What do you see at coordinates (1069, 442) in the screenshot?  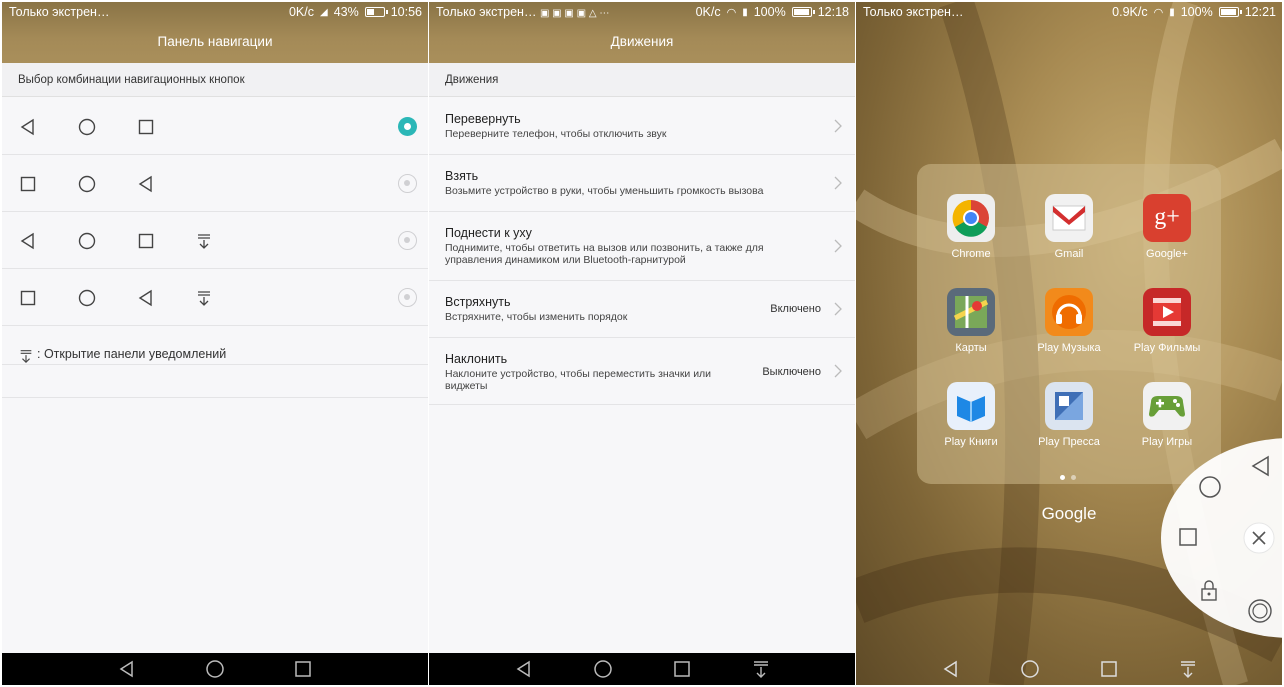 I see `app-label: Play Пресса` at bounding box center [1069, 442].